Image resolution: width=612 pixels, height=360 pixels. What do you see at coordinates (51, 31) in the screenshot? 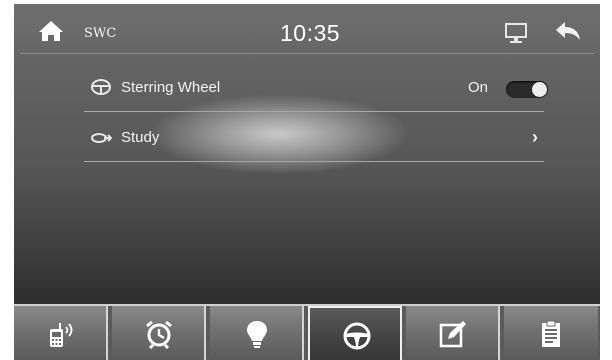
I see `home-icon` at bounding box center [51, 31].